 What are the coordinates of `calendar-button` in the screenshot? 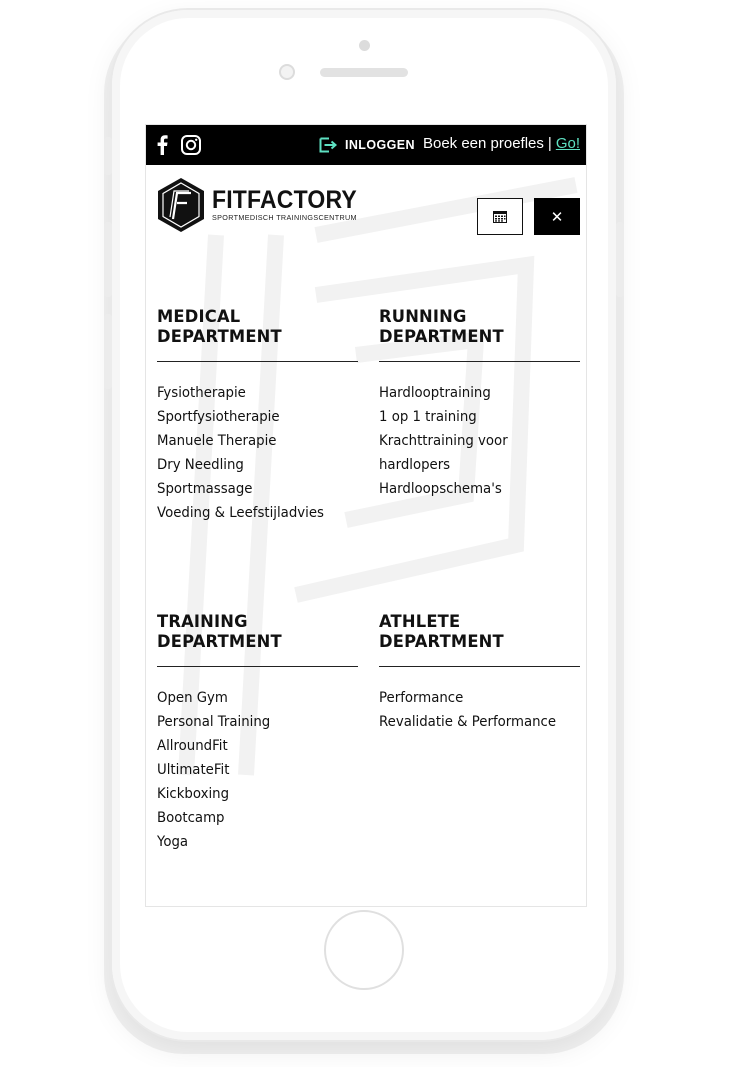 It's located at (500, 216).